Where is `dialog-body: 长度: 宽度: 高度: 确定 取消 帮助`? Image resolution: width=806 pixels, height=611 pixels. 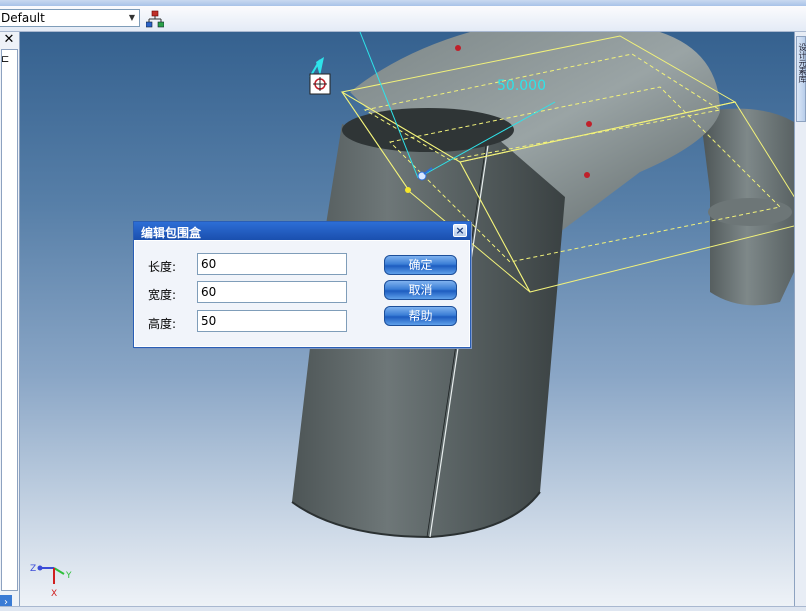 dialog-body: 长度: 宽度: 高度: 确定 取消 帮助 is located at coordinates (302, 293).